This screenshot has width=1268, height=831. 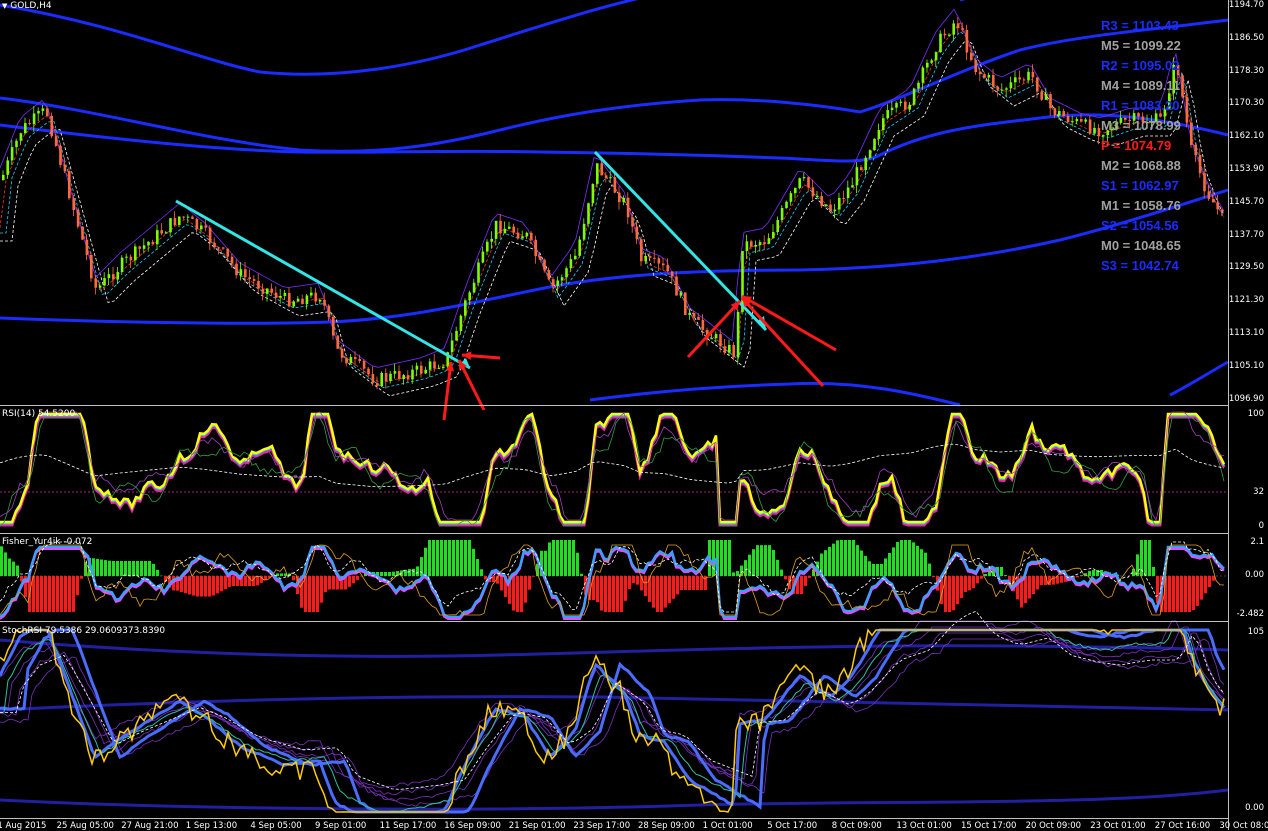 What do you see at coordinates (83, 631) in the screenshot?
I see `stochrsi-title: StochRSI 79.5386 29.0609373.8390` at bounding box center [83, 631].